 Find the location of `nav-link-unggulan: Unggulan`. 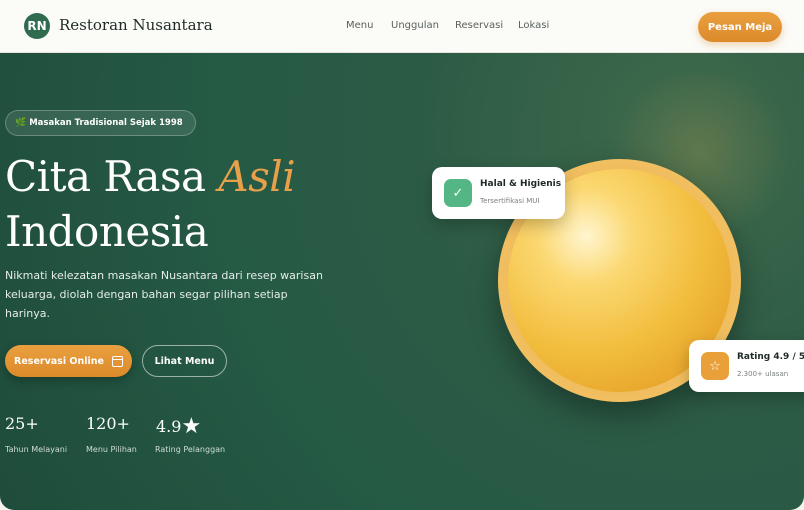

nav-link-unggulan: Unggulan is located at coordinates (415, 25).